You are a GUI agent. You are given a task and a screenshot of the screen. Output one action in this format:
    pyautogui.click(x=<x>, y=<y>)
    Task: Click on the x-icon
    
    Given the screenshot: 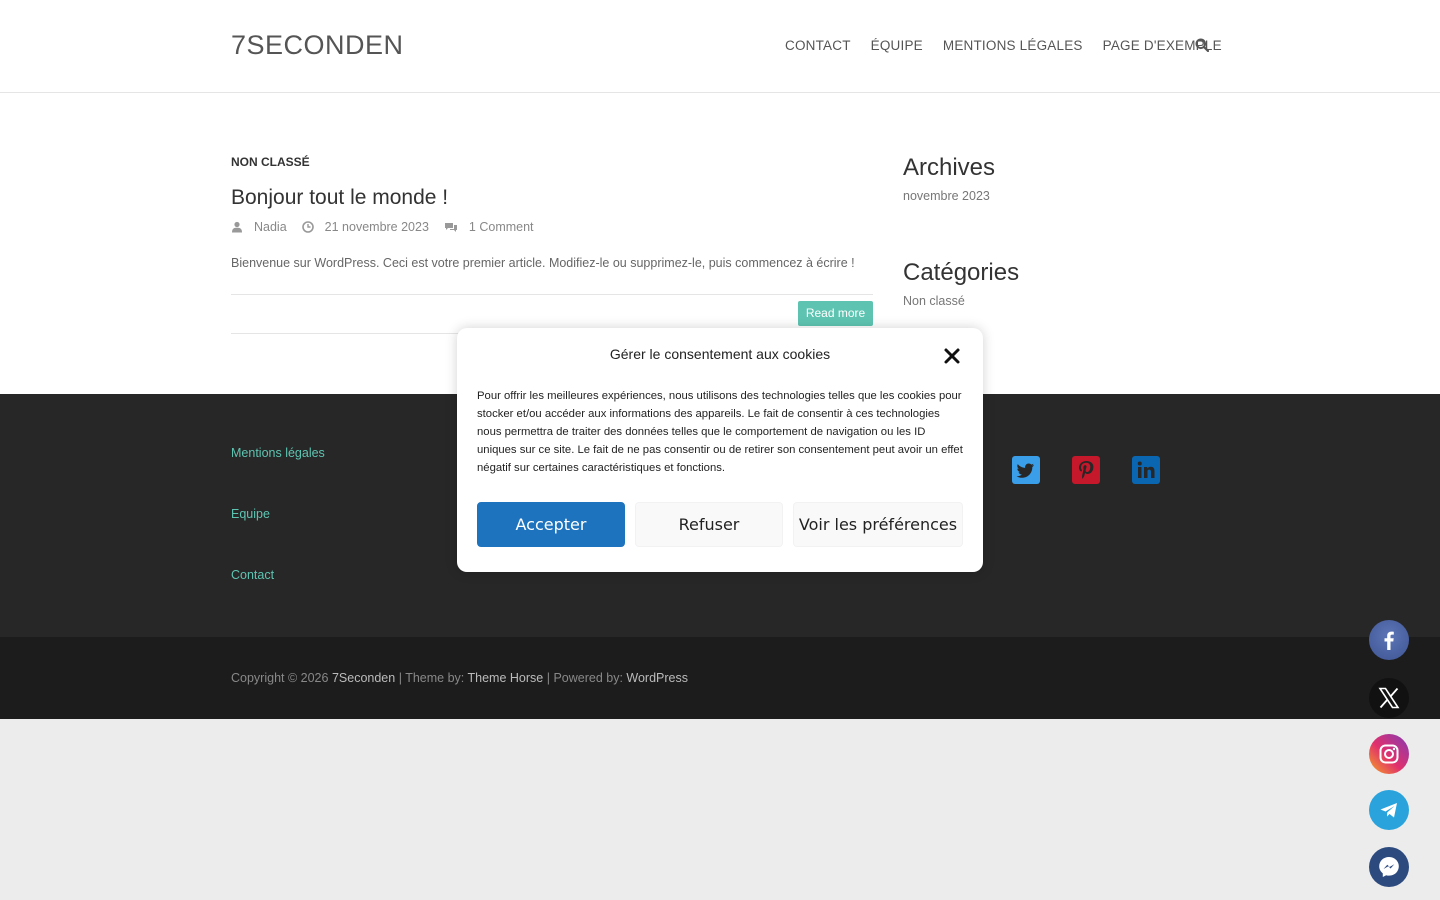 What is the action you would take?
    pyautogui.click(x=1389, y=698)
    